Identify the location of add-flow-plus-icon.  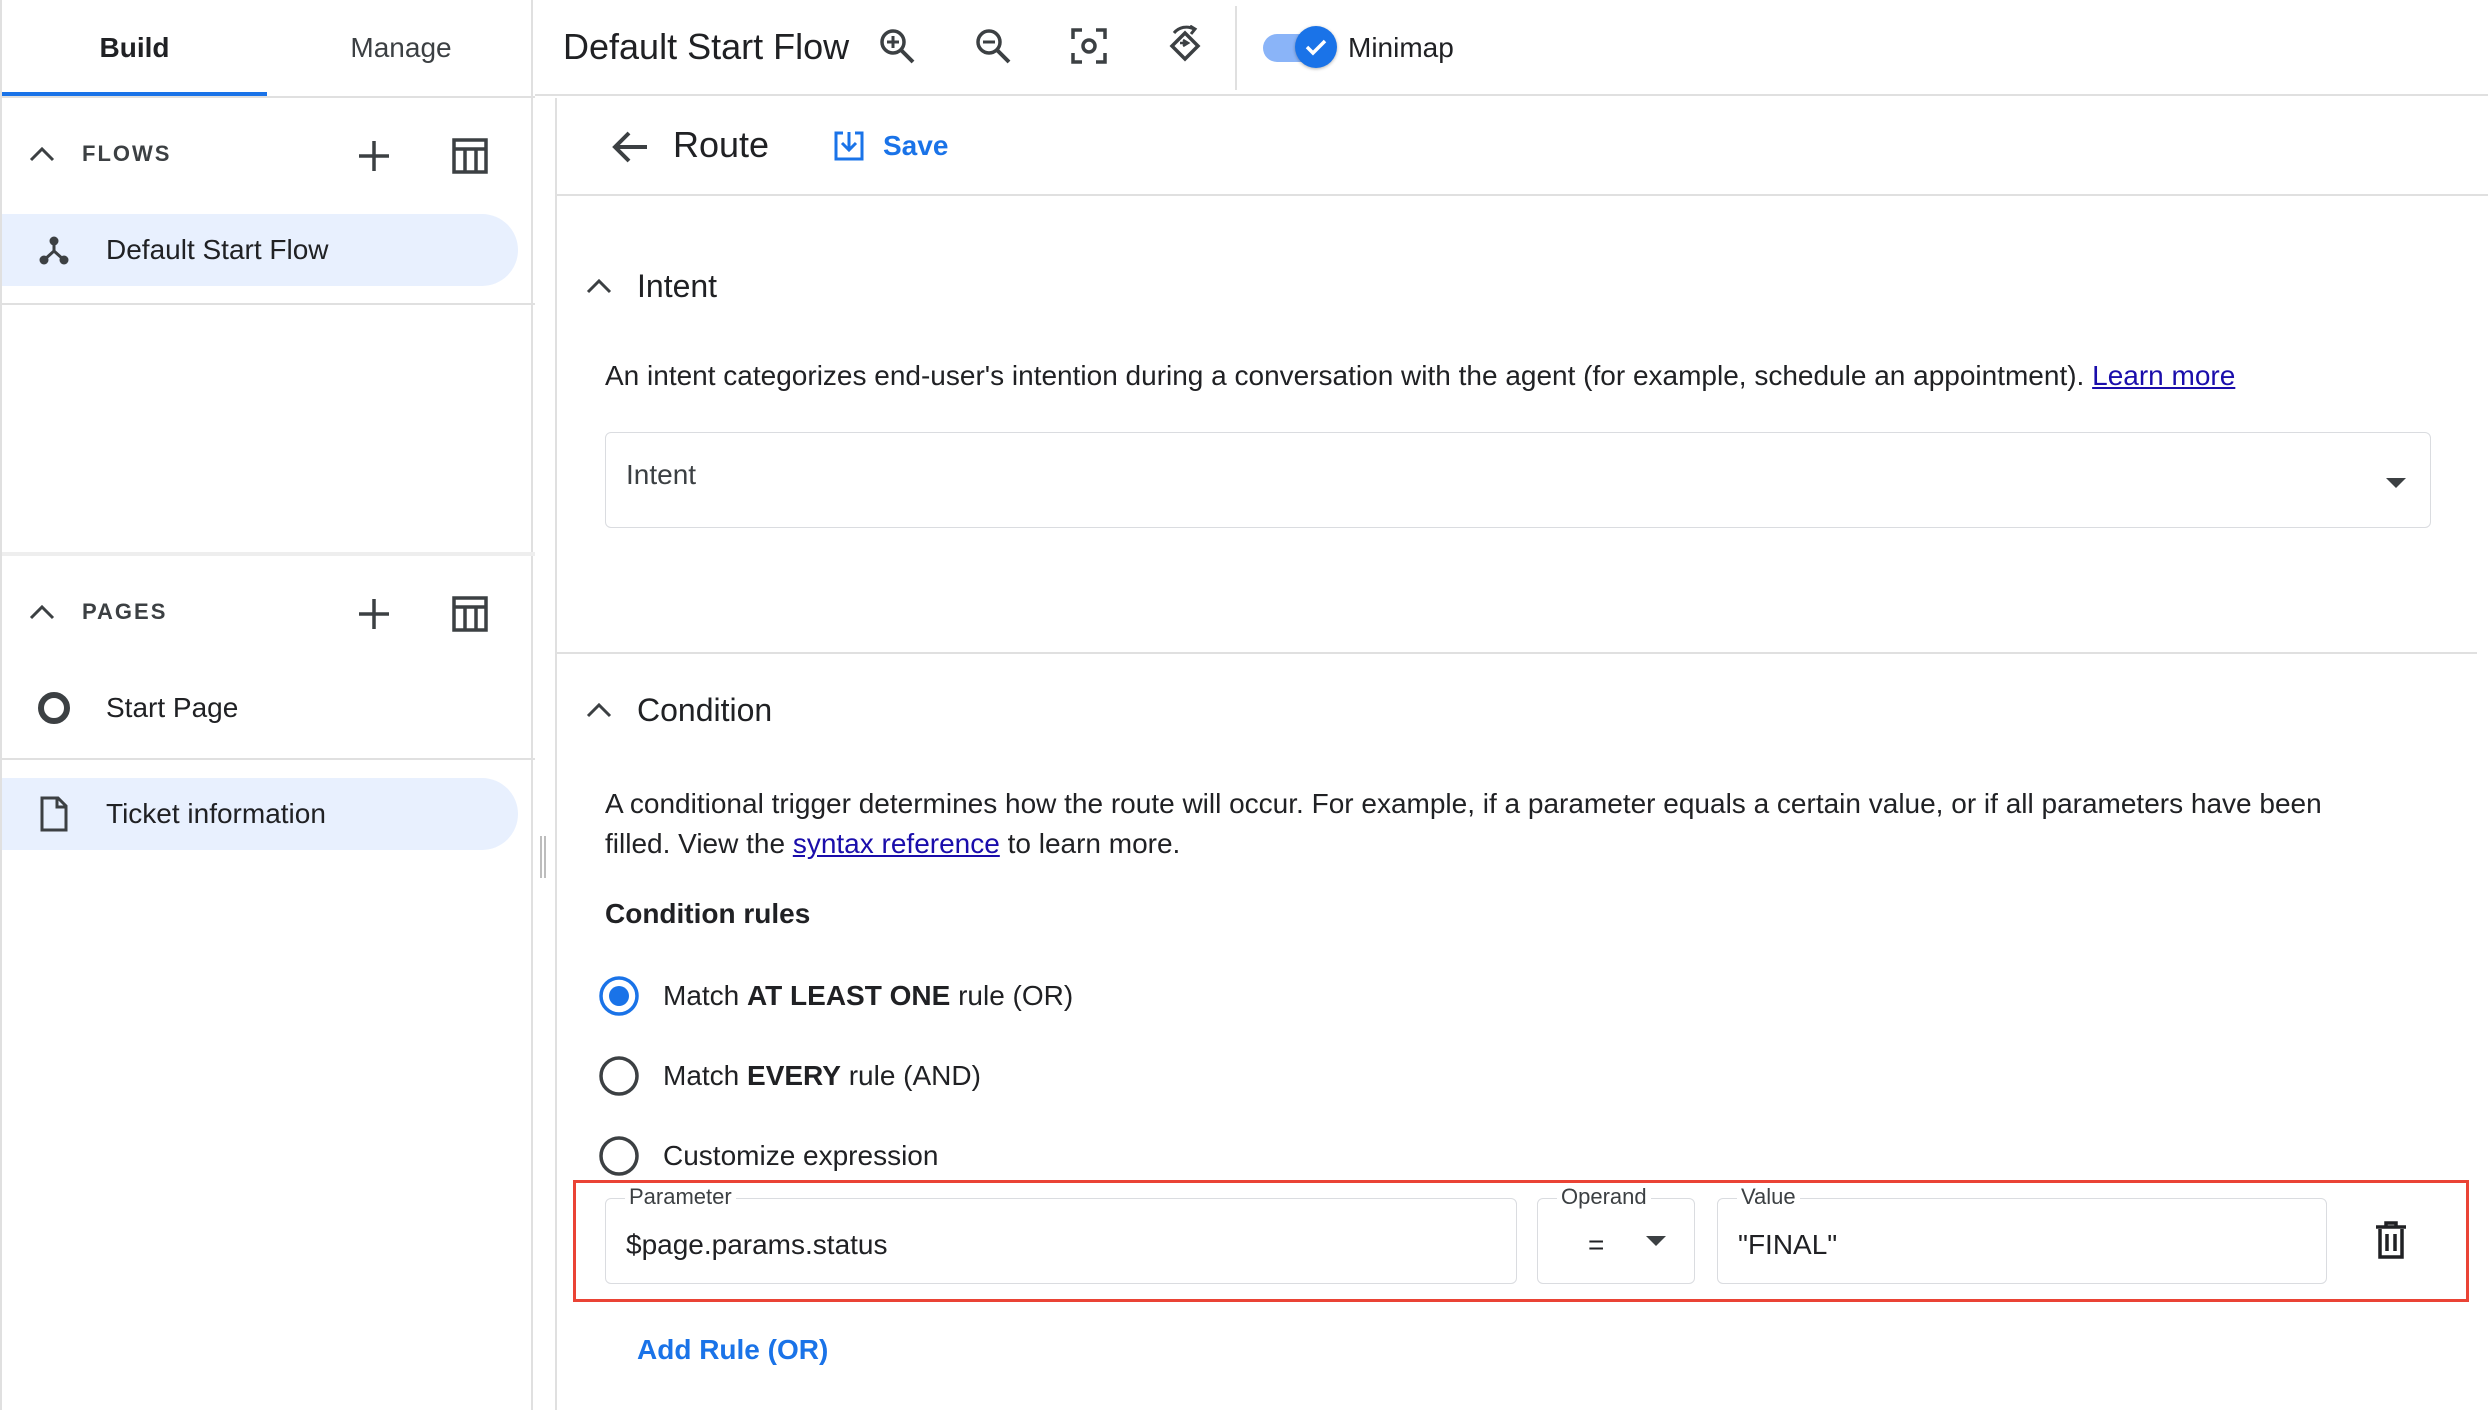
(374, 156).